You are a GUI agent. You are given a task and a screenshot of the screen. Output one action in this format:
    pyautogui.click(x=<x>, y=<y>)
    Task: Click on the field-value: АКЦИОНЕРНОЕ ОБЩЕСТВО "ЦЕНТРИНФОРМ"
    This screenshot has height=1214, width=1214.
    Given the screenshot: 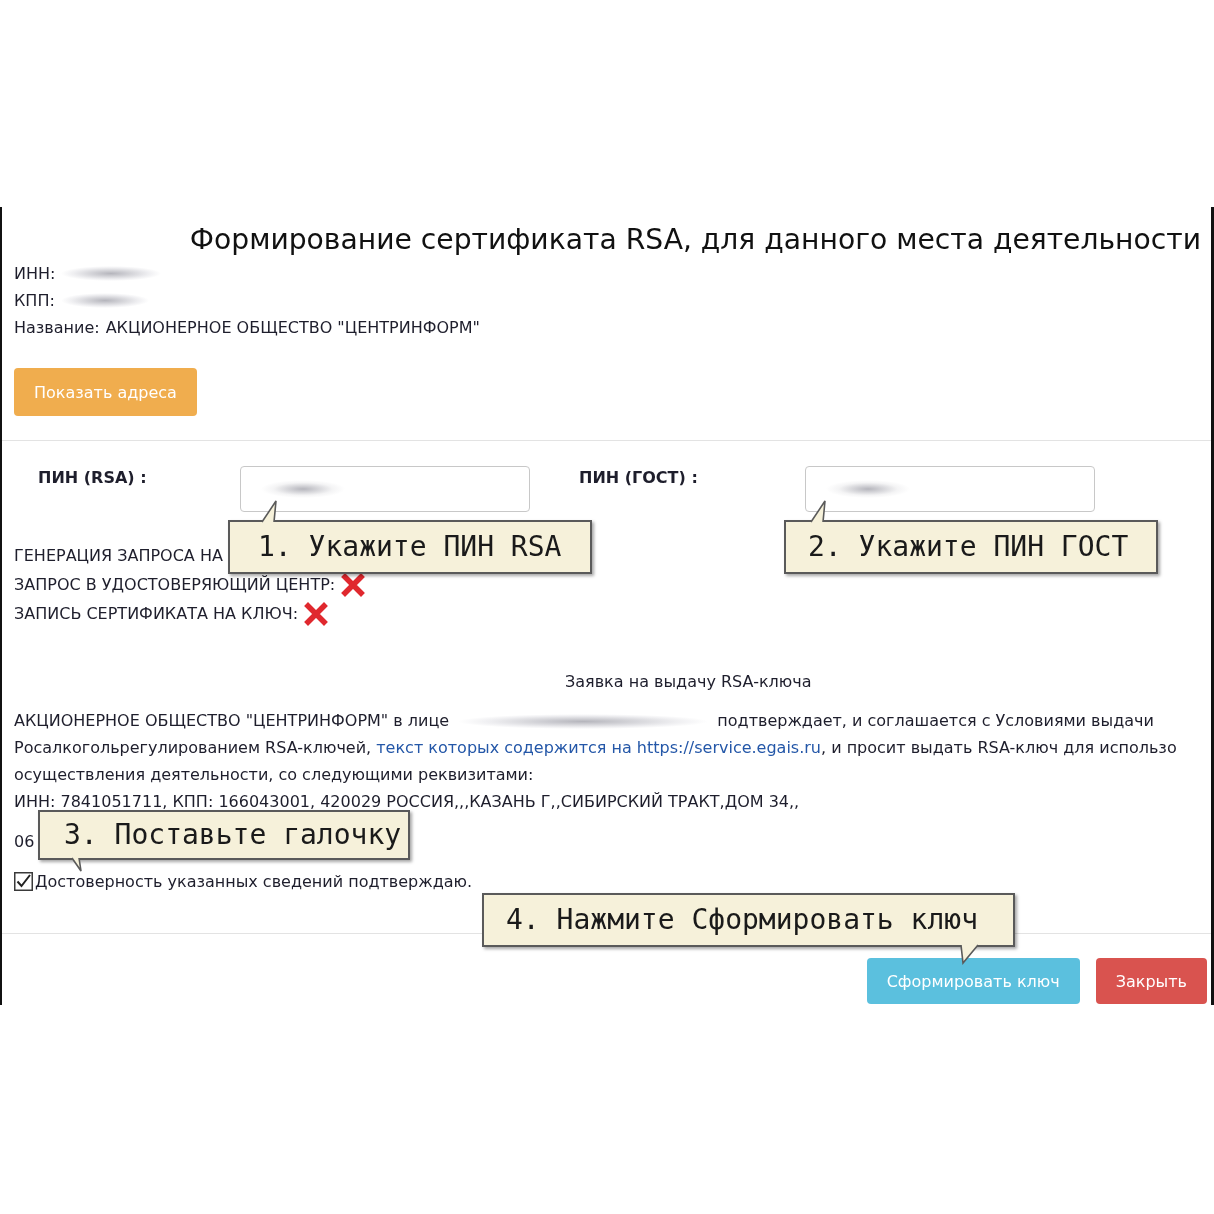 What is the action you would take?
    pyautogui.click(x=292, y=327)
    